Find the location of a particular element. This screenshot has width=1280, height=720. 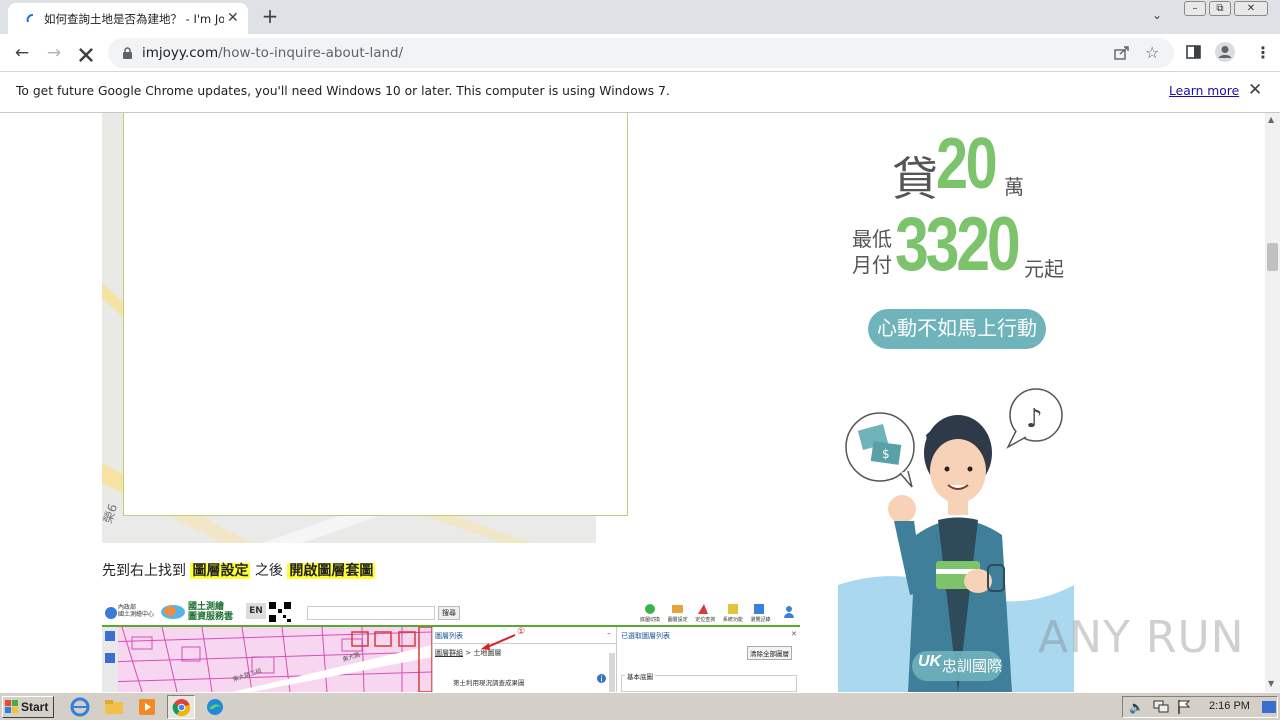

shot-tool-label: 底圖切換 is located at coordinates (650, 620).